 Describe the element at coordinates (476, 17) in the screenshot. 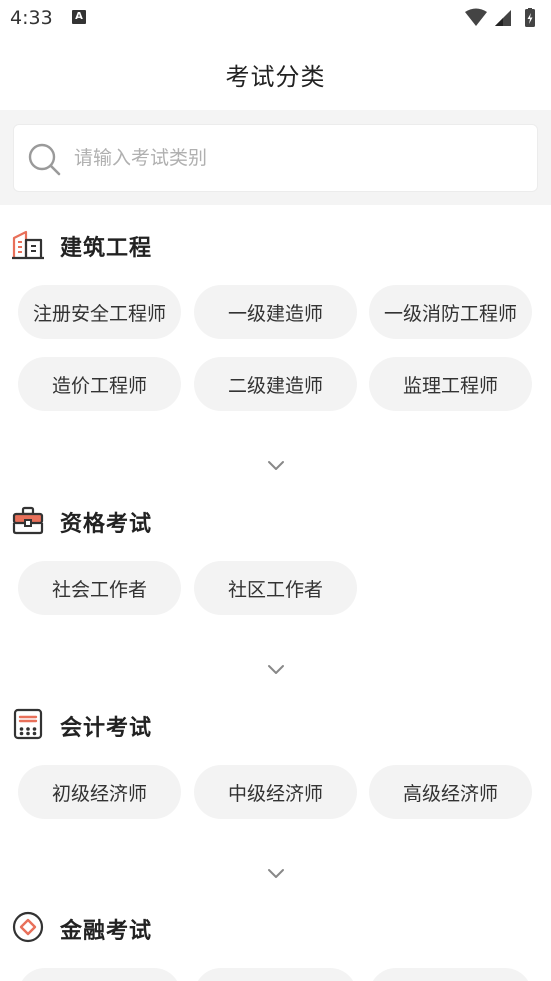

I see `wifi-icon` at that location.